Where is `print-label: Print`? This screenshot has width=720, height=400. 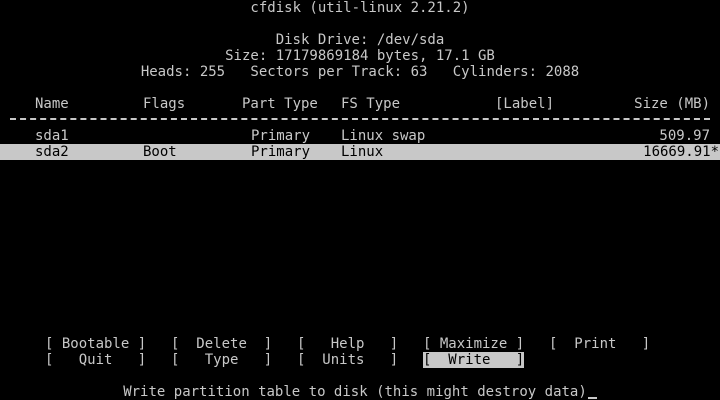 print-label: Print is located at coordinates (595, 344).